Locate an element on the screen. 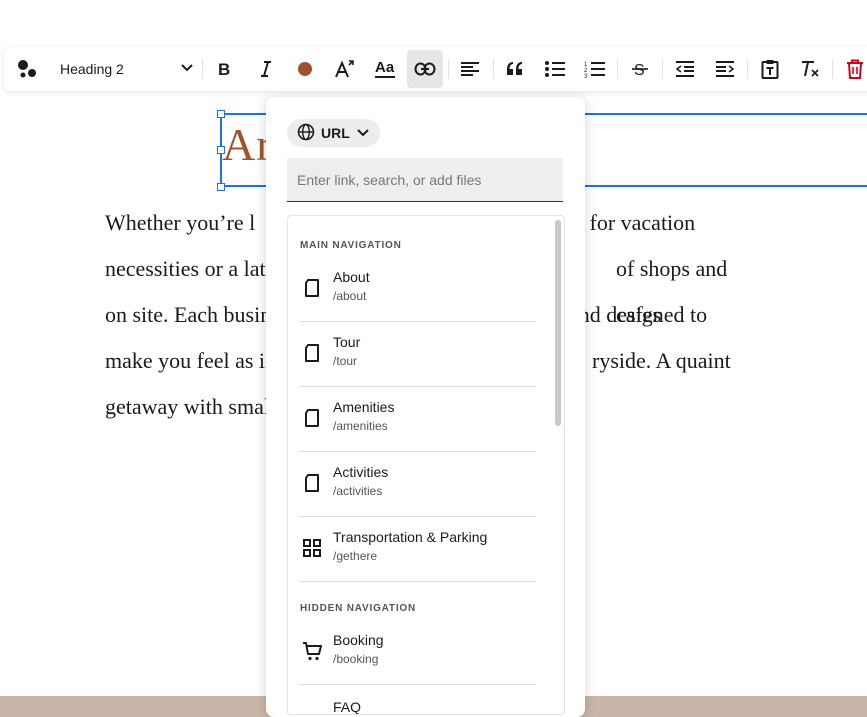 The image size is (867, 717). link-type-label: URL is located at coordinates (335, 133).